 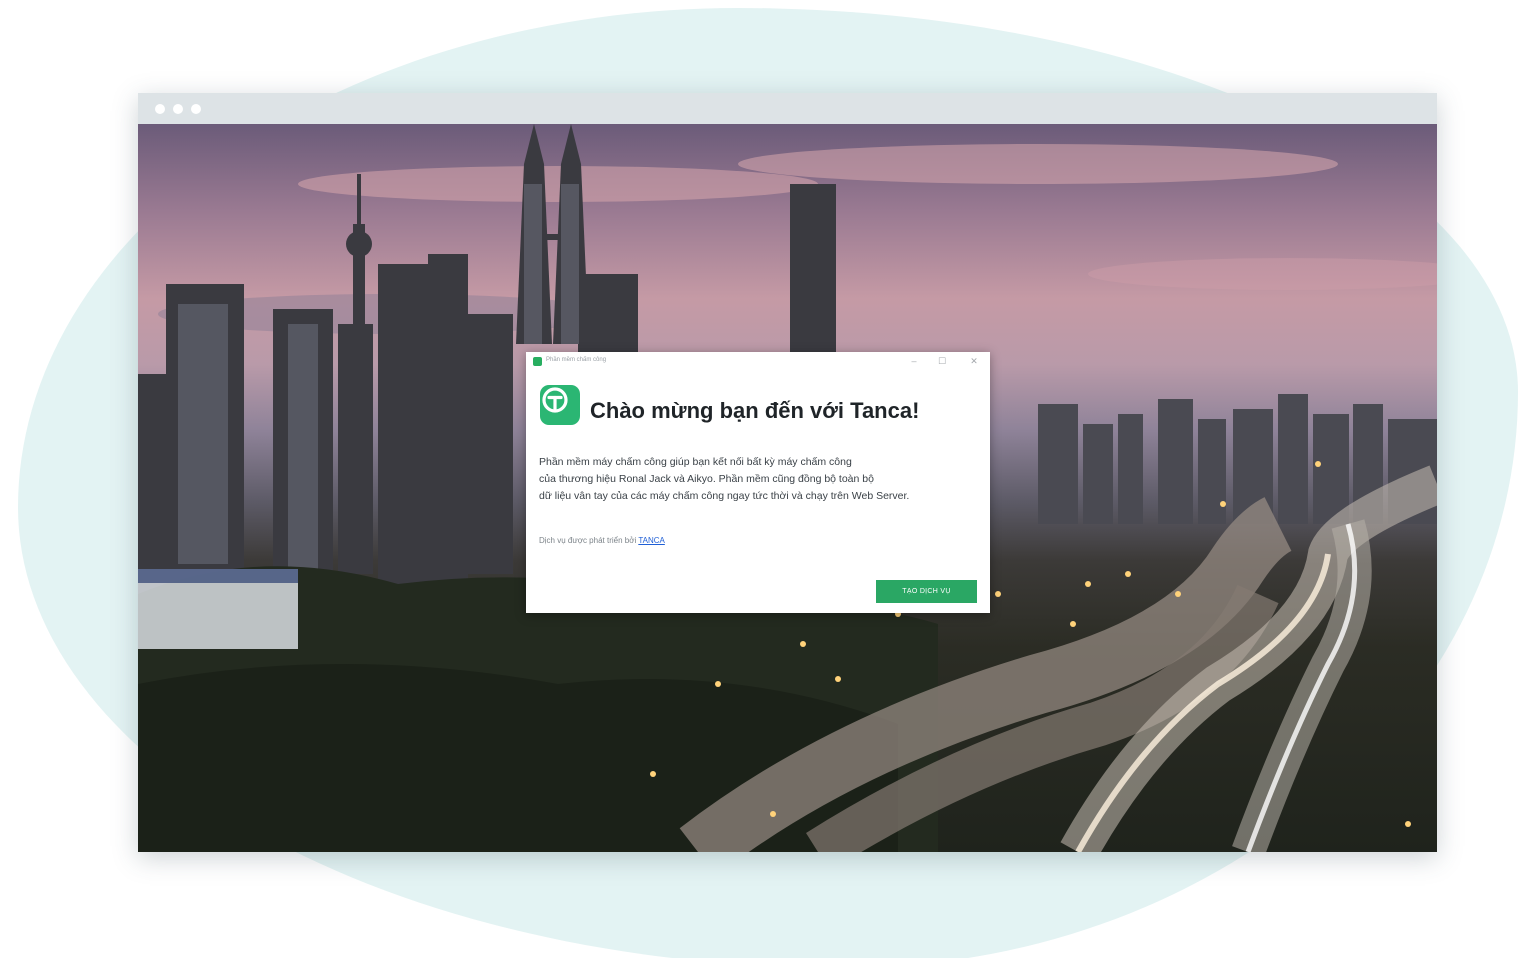 What do you see at coordinates (758, 362) in the screenshot?
I see `dialog-titlebar: Phần mềm chấm công – ☐ ✕` at bounding box center [758, 362].